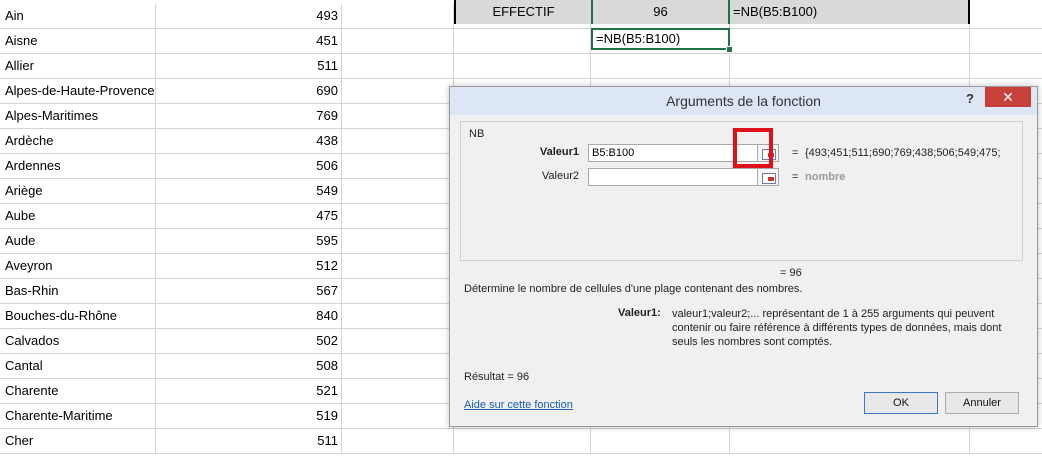  I want to click on table-row: Cher 511, so click(521, 441).